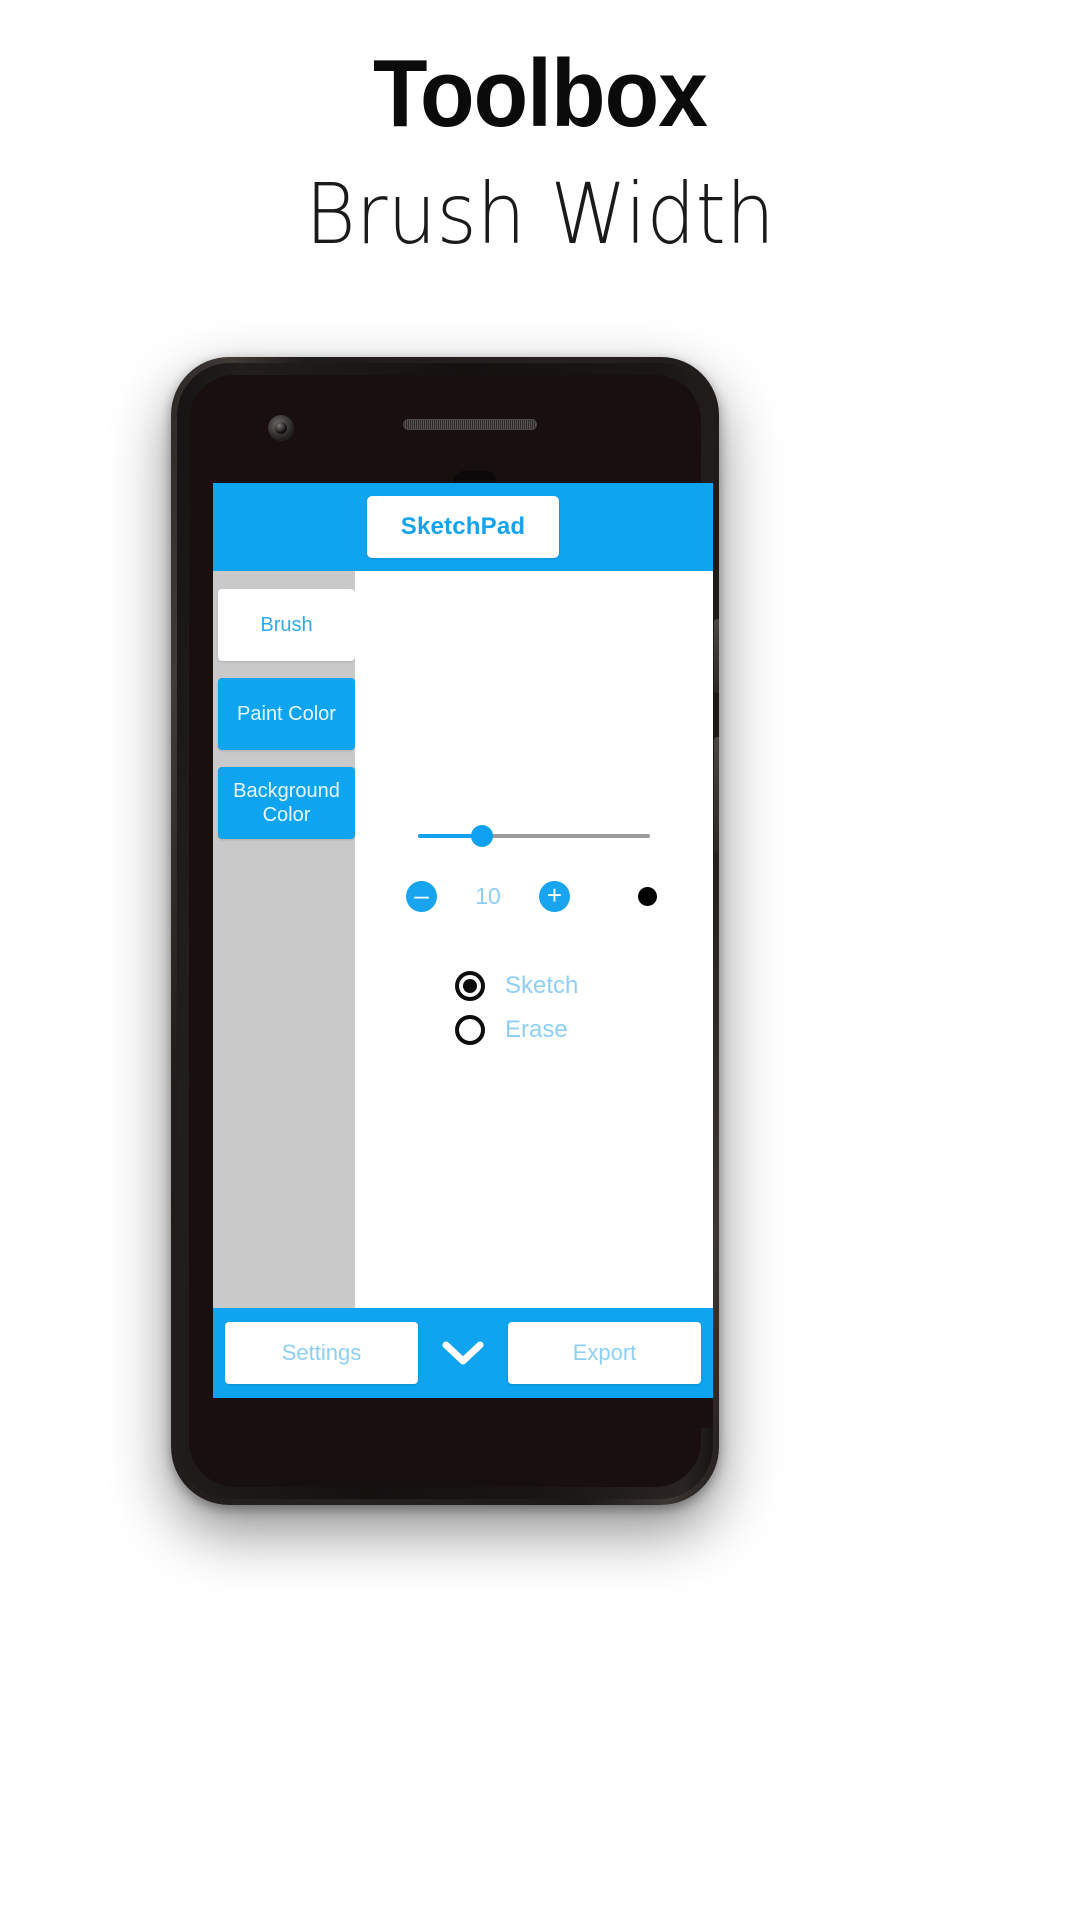  I want to click on increment-button: +, so click(554, 896).